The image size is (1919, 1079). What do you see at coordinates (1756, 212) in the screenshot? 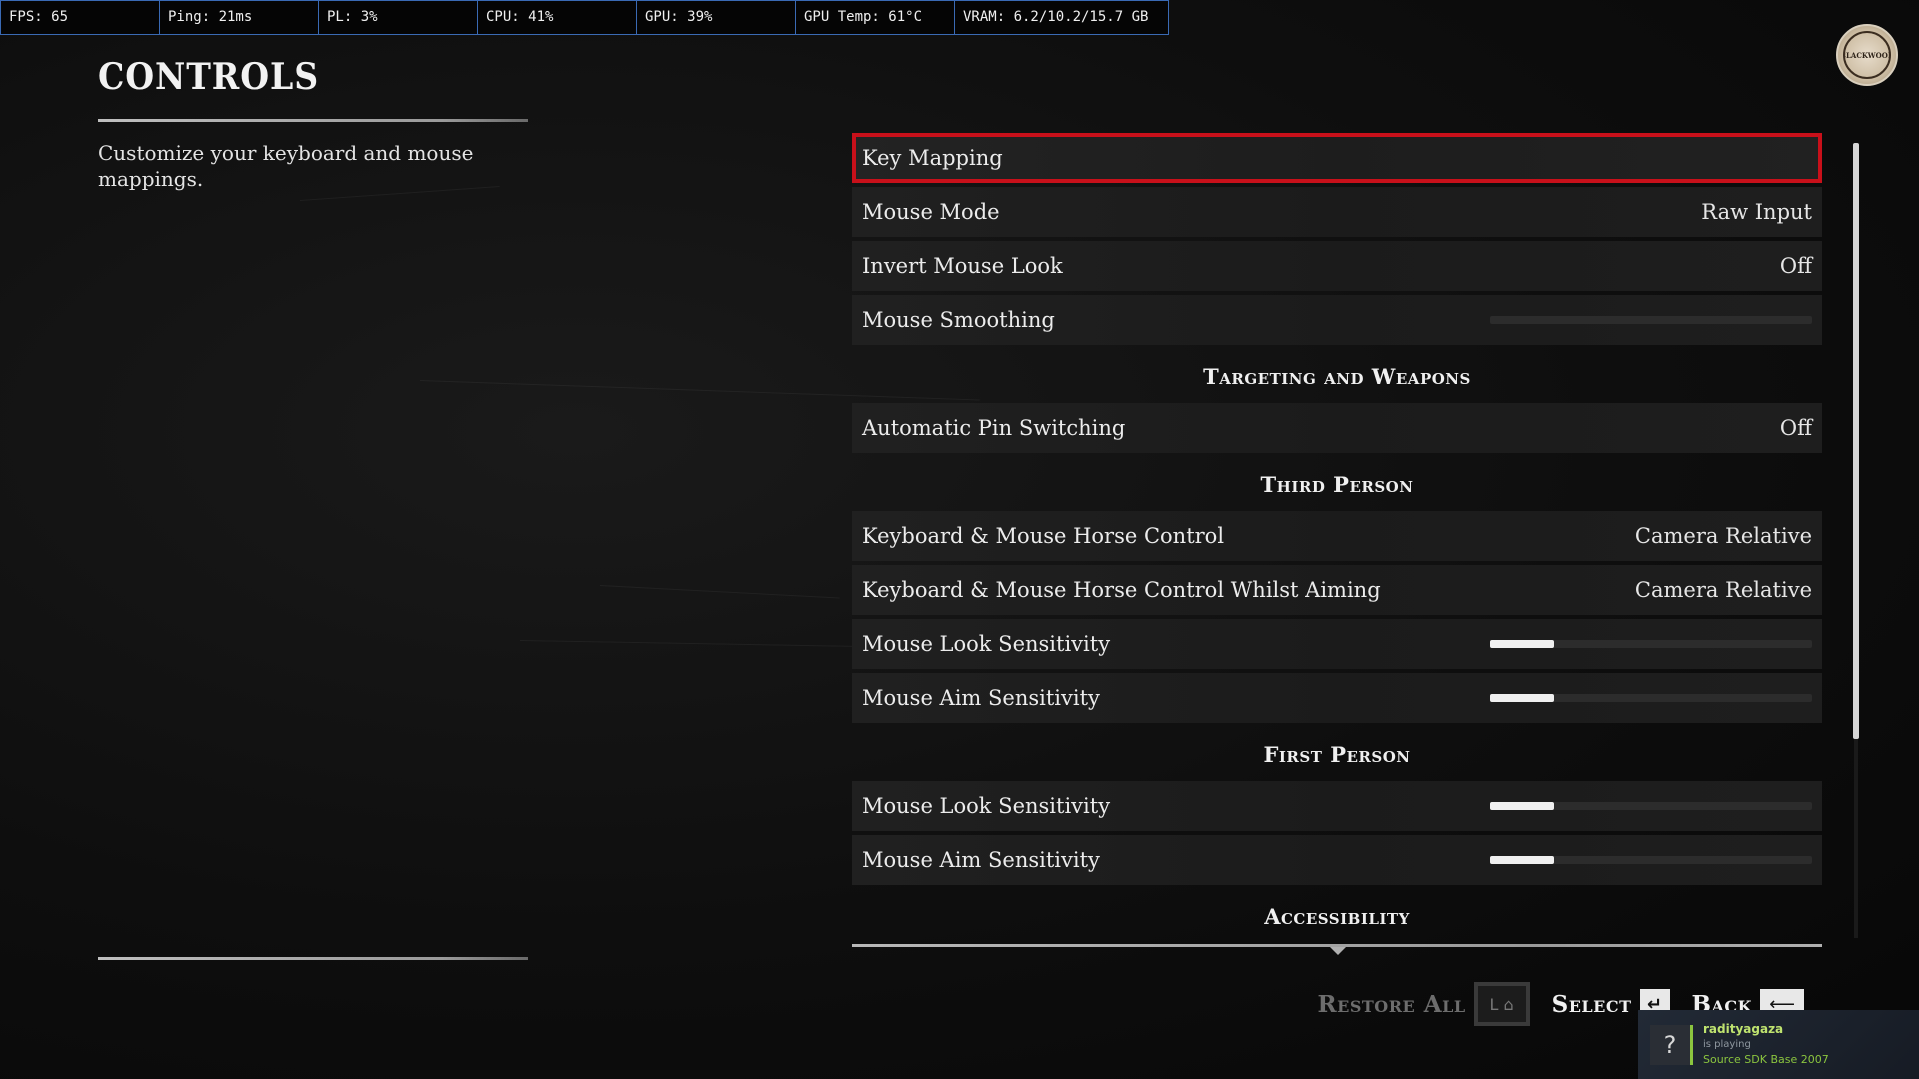
I see `setting-value: Raw Input` at bounding box center [1756, 212].